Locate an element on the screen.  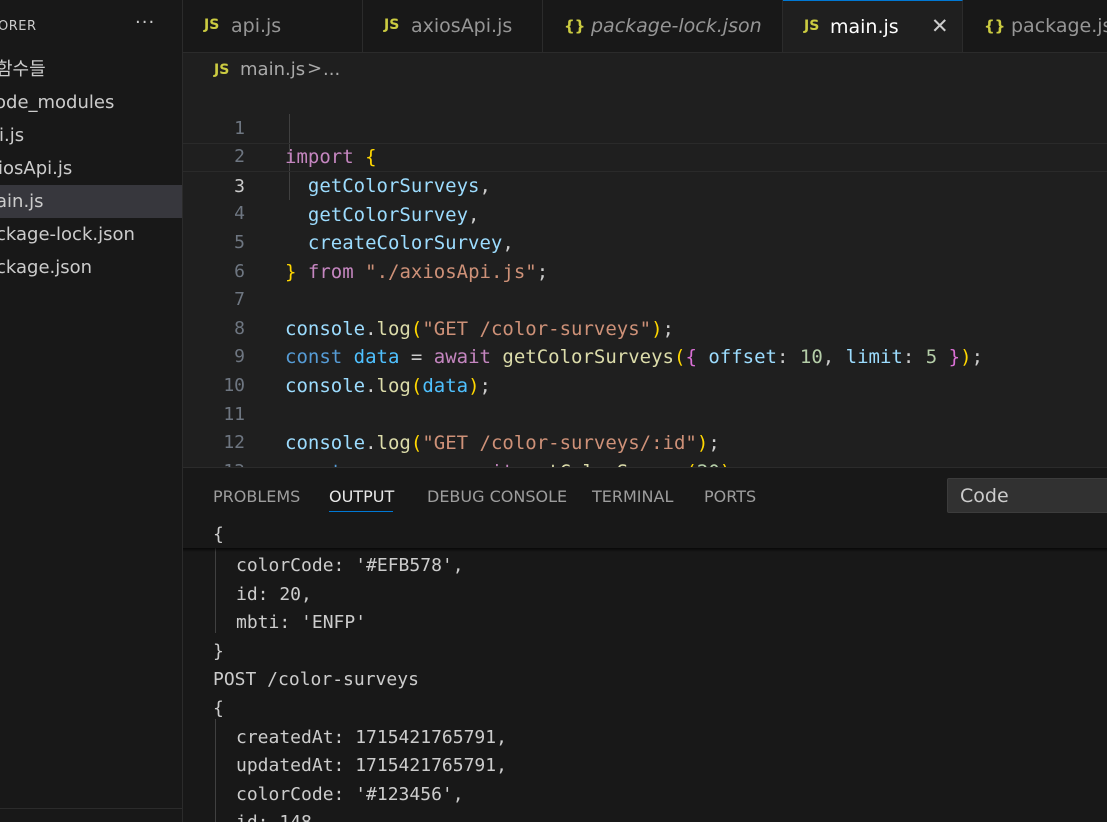
tab-label: main.js is located at coordinates (864, 27).